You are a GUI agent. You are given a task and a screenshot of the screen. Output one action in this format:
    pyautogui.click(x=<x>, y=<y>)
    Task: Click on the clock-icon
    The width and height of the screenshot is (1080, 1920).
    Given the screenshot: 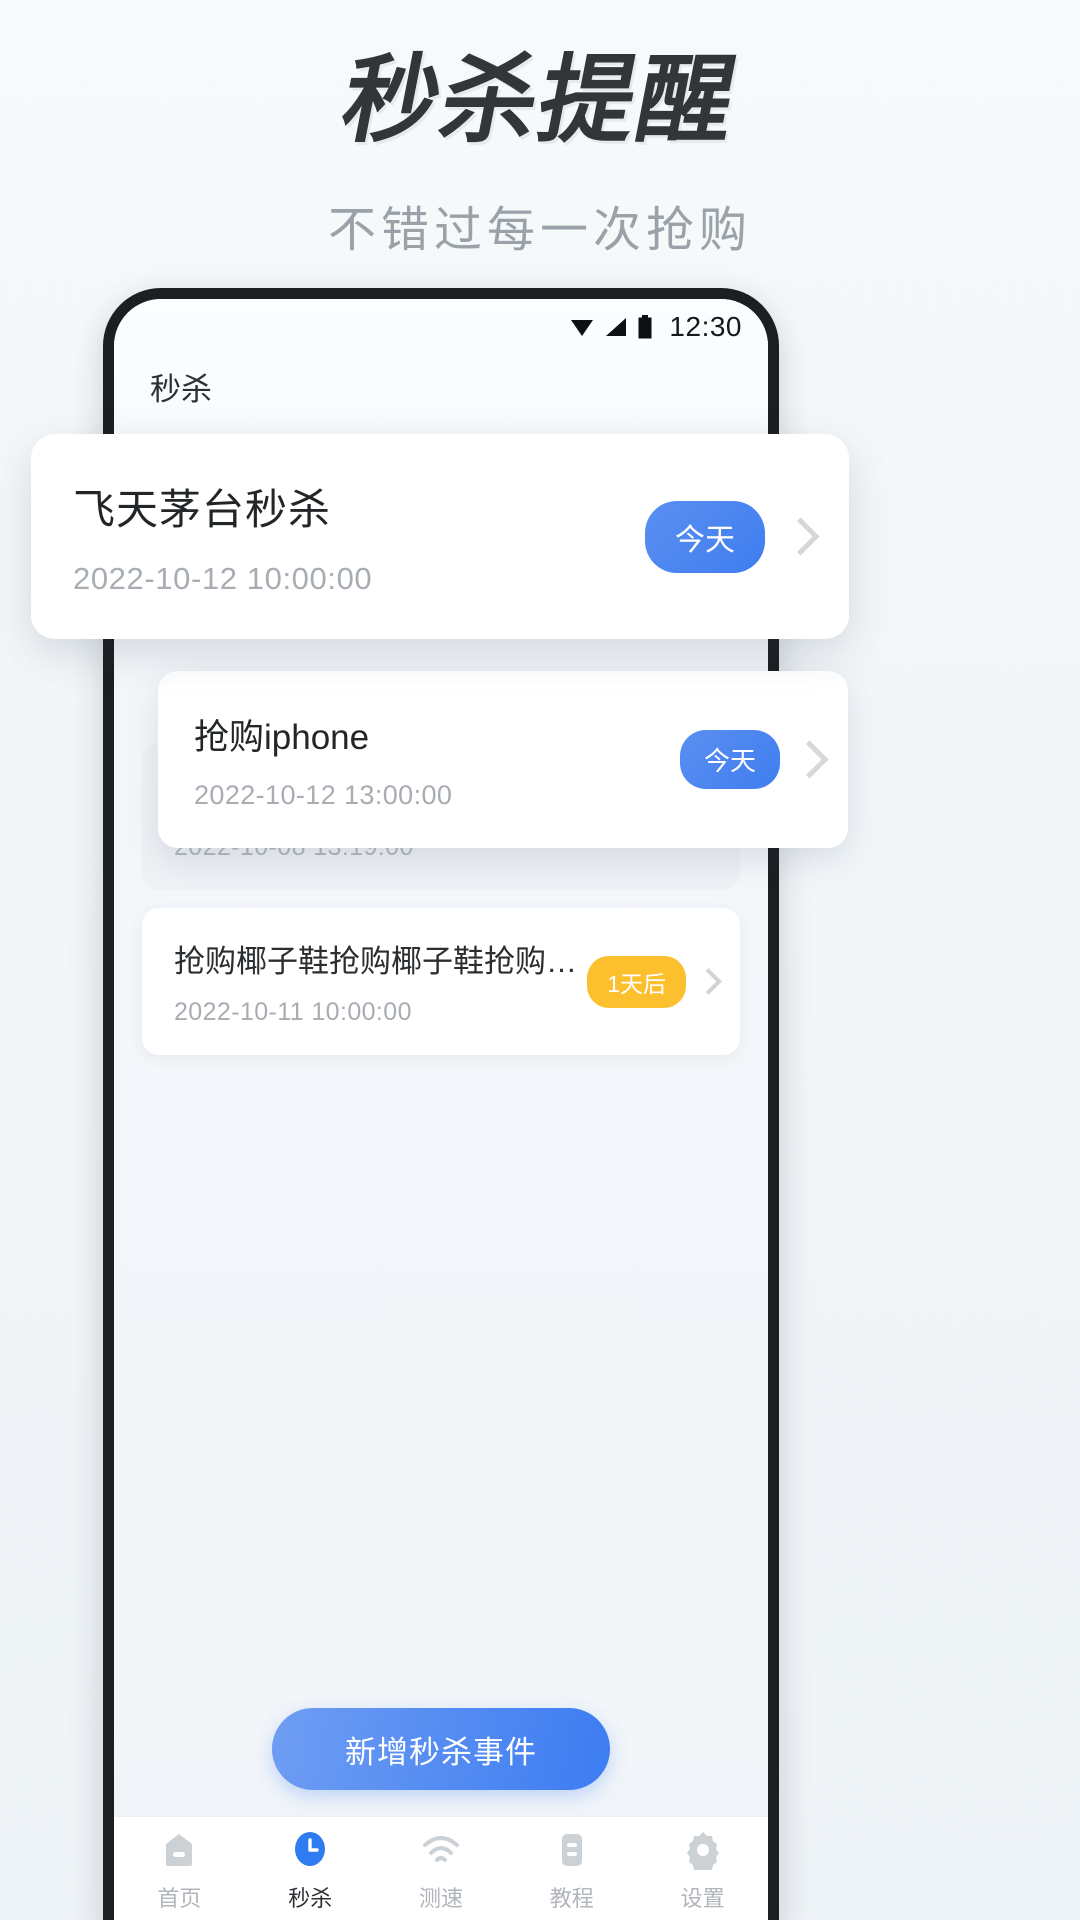 What is the action you would take?
    pyautogui.click(x=310, y=1850)
    